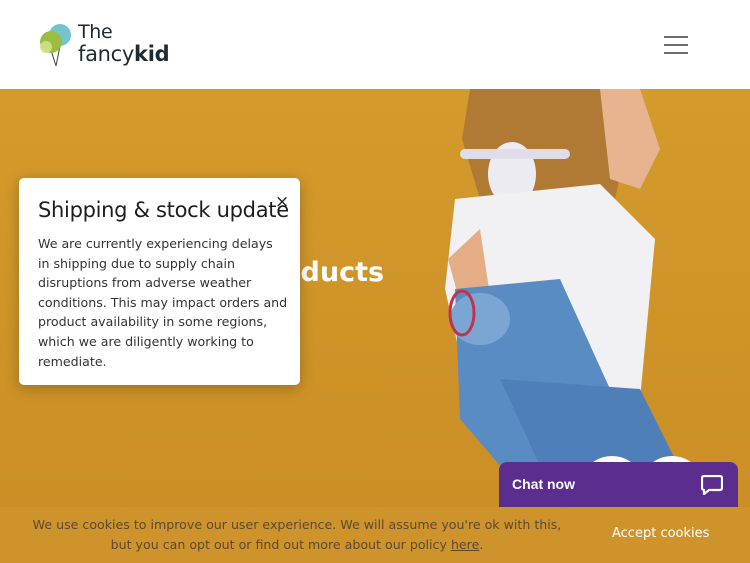 Image resolution: width=750 pixels, height=563 pixels. What do you see at coordinates (676, 45) in the screenshot?
I see `hamburger-menu-icon` at bounding box center [676, 45].